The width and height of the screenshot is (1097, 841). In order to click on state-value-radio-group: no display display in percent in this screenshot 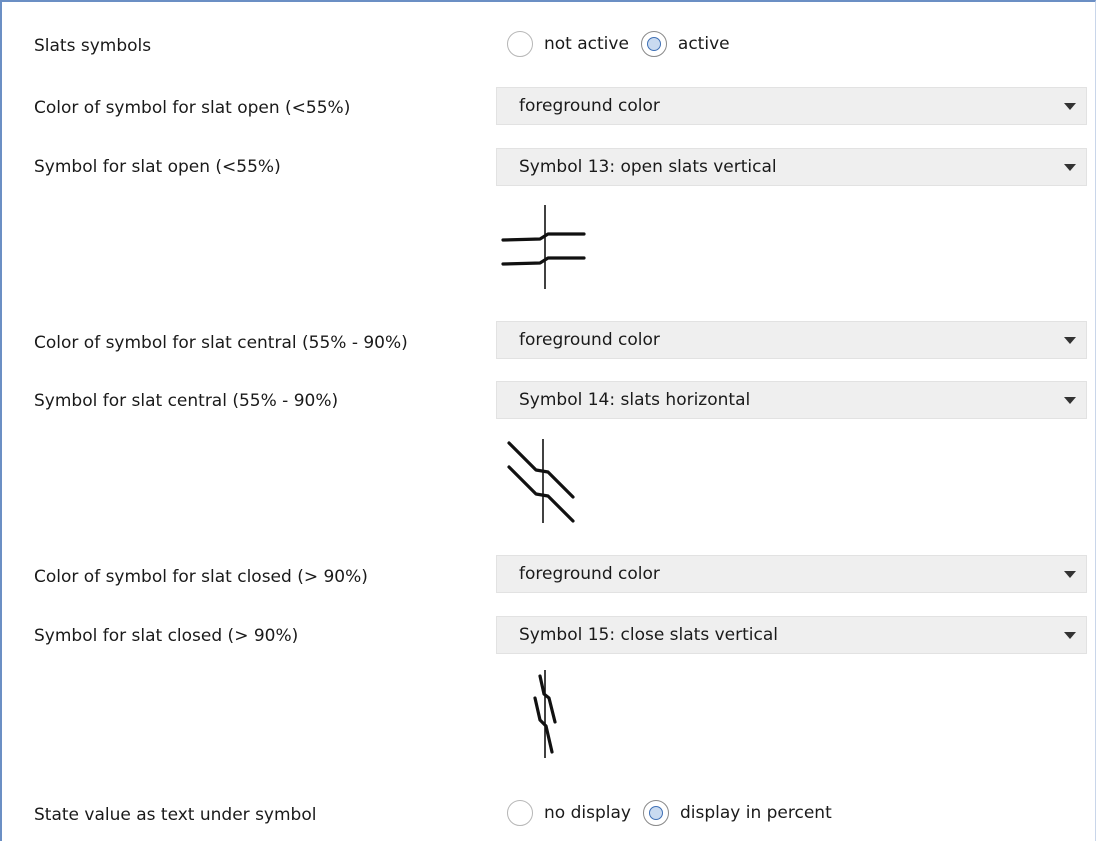, I will do `click(675, 813)`.